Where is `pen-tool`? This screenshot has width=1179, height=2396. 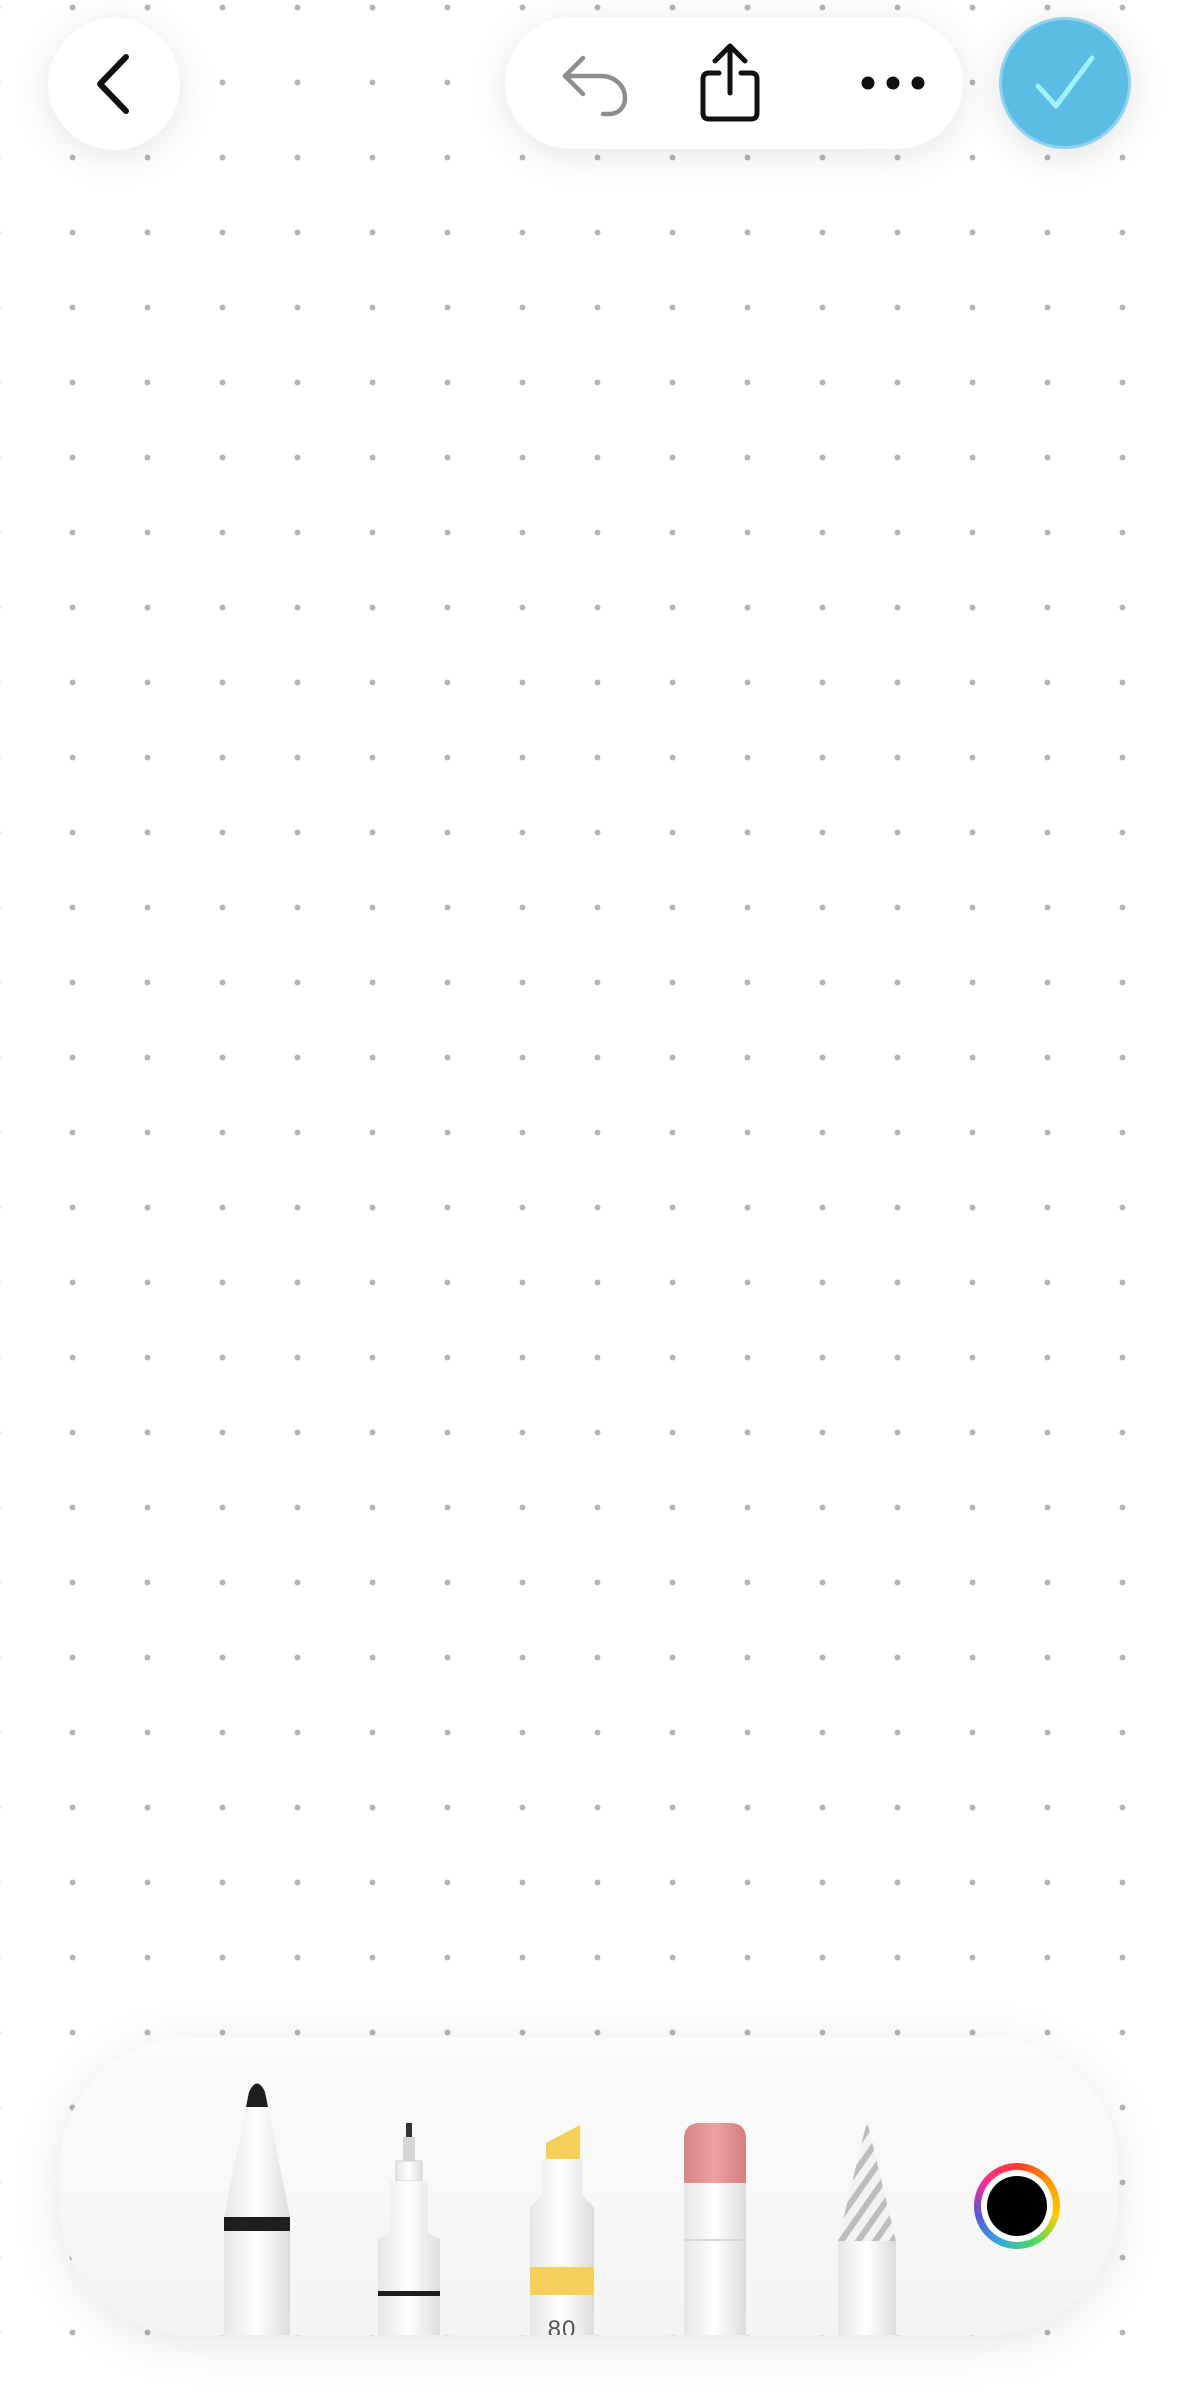 pen-tool is located at coordinates (257, 2206).